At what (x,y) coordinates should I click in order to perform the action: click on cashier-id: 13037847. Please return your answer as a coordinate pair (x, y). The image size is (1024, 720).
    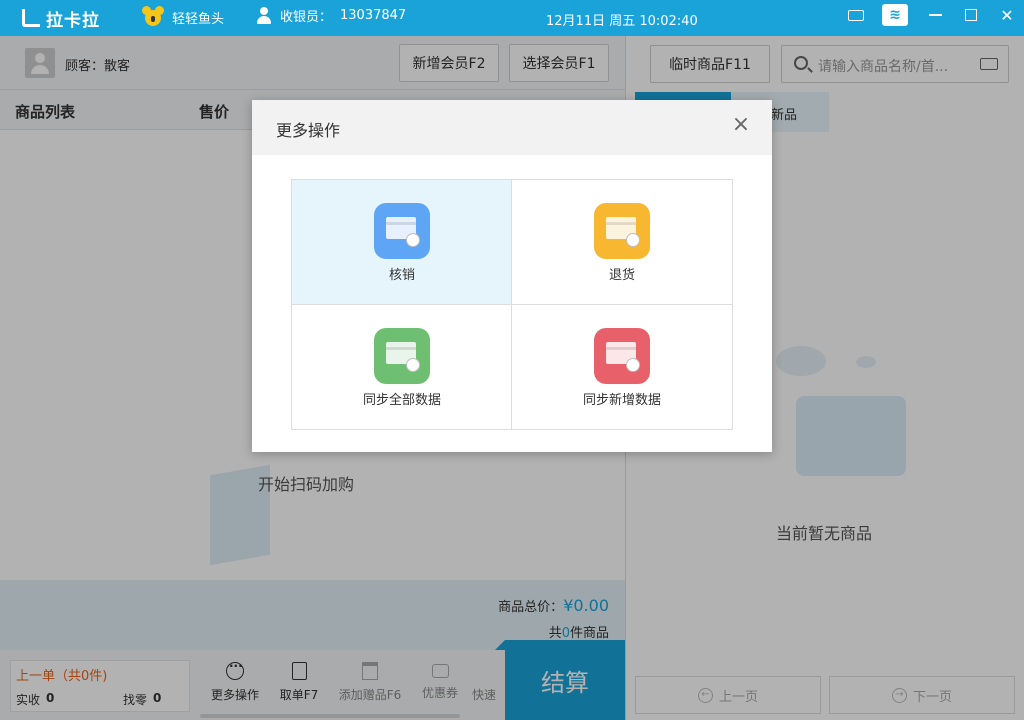
    Looking at the image, I should click on (373, 15).